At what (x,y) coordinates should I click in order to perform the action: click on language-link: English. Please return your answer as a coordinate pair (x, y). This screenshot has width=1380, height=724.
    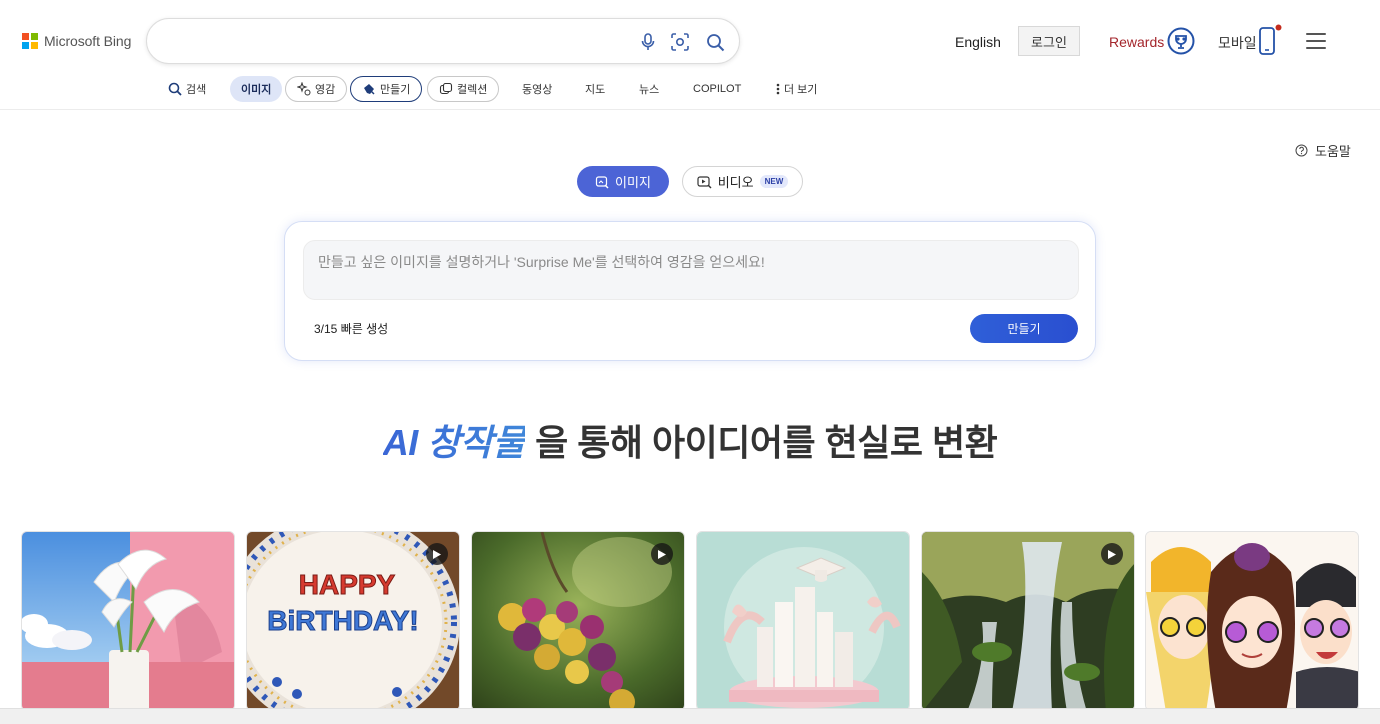
    Looking at the image, I should click on (978, 42).